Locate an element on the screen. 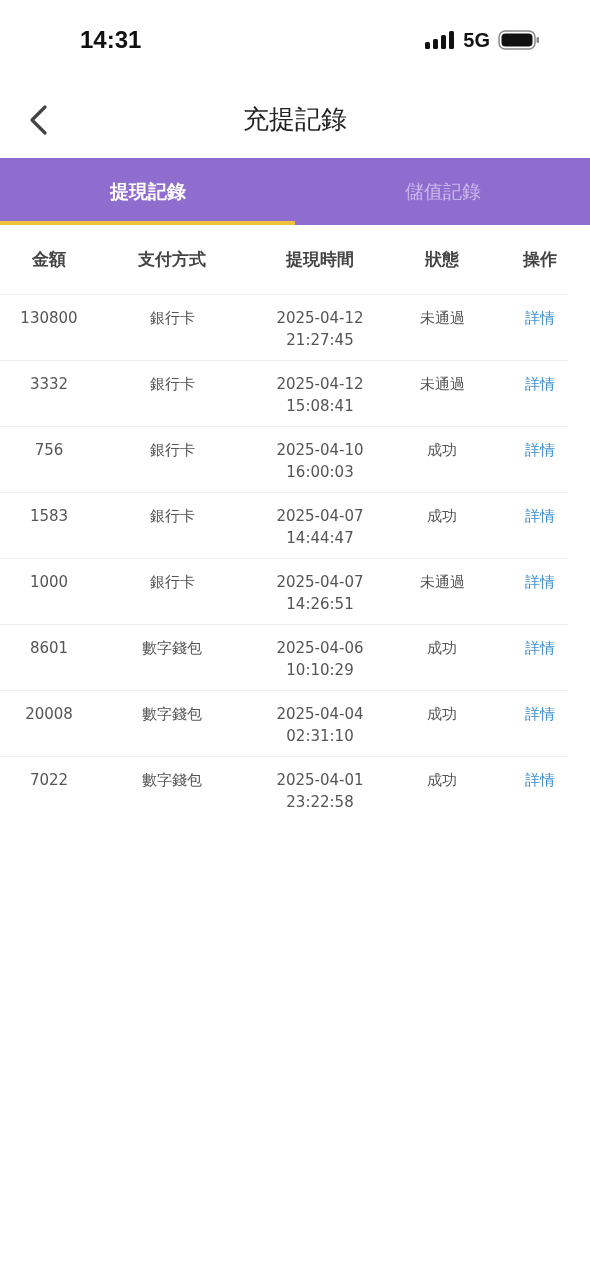 The width and height of the screenshot is (590, 1280). time-cell-text: 2025-04-07 14:26:51 is located at coordinates (320, 593).